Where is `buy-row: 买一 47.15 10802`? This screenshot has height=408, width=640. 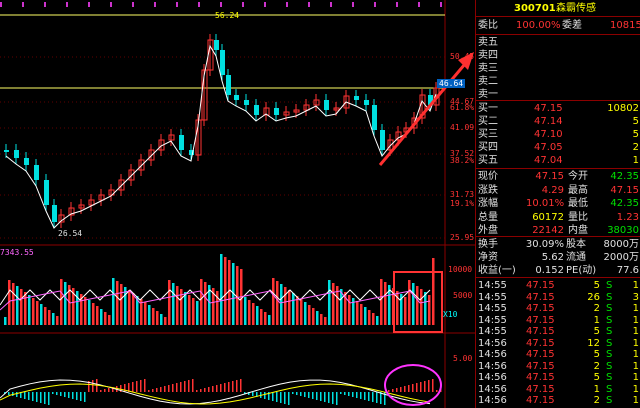 buy-row: 买一 47.15 10802 is located at coordinates (558, 108).